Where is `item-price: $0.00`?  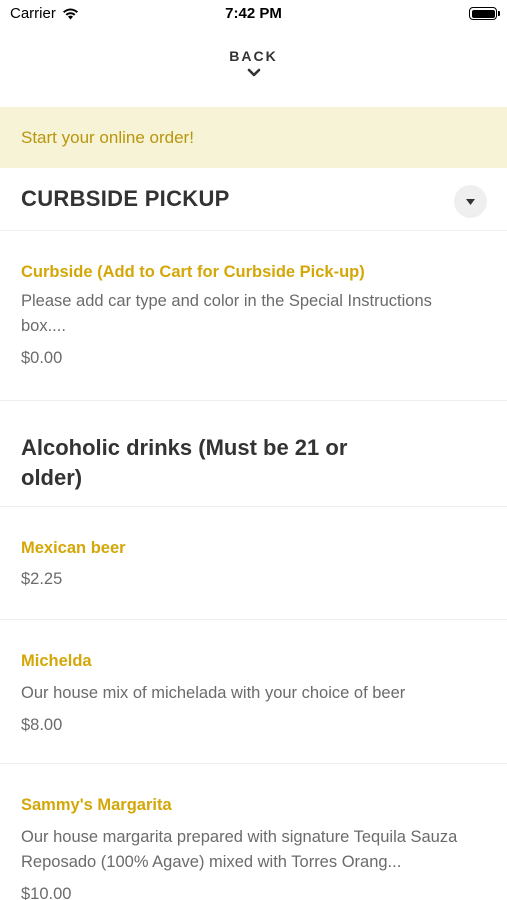
item-price: $0.00 is located at coordinates (42, 358).